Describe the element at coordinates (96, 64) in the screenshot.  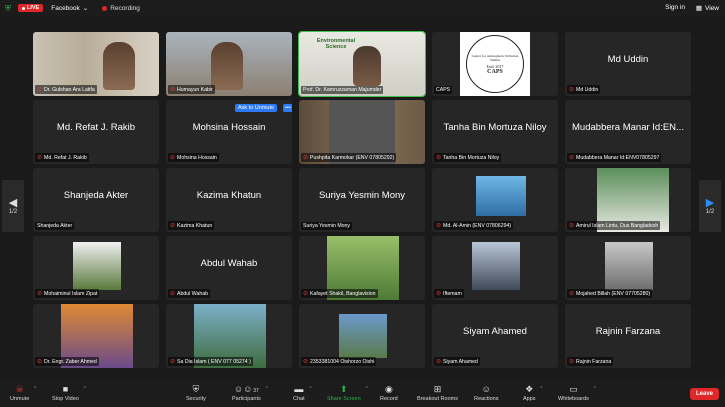
I see `participant-tile: ⊘ Dr. Gulshan Ara Latifa` at that location.